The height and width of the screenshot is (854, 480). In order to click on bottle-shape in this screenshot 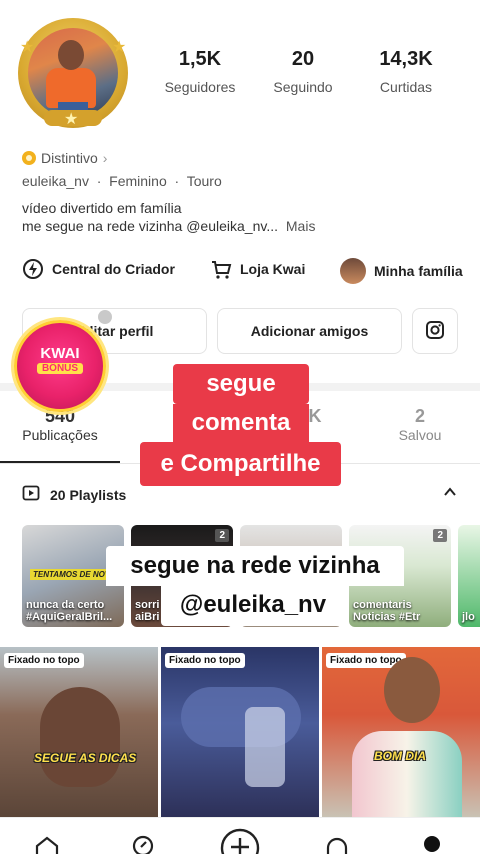, I will do `click(265, 747)`.